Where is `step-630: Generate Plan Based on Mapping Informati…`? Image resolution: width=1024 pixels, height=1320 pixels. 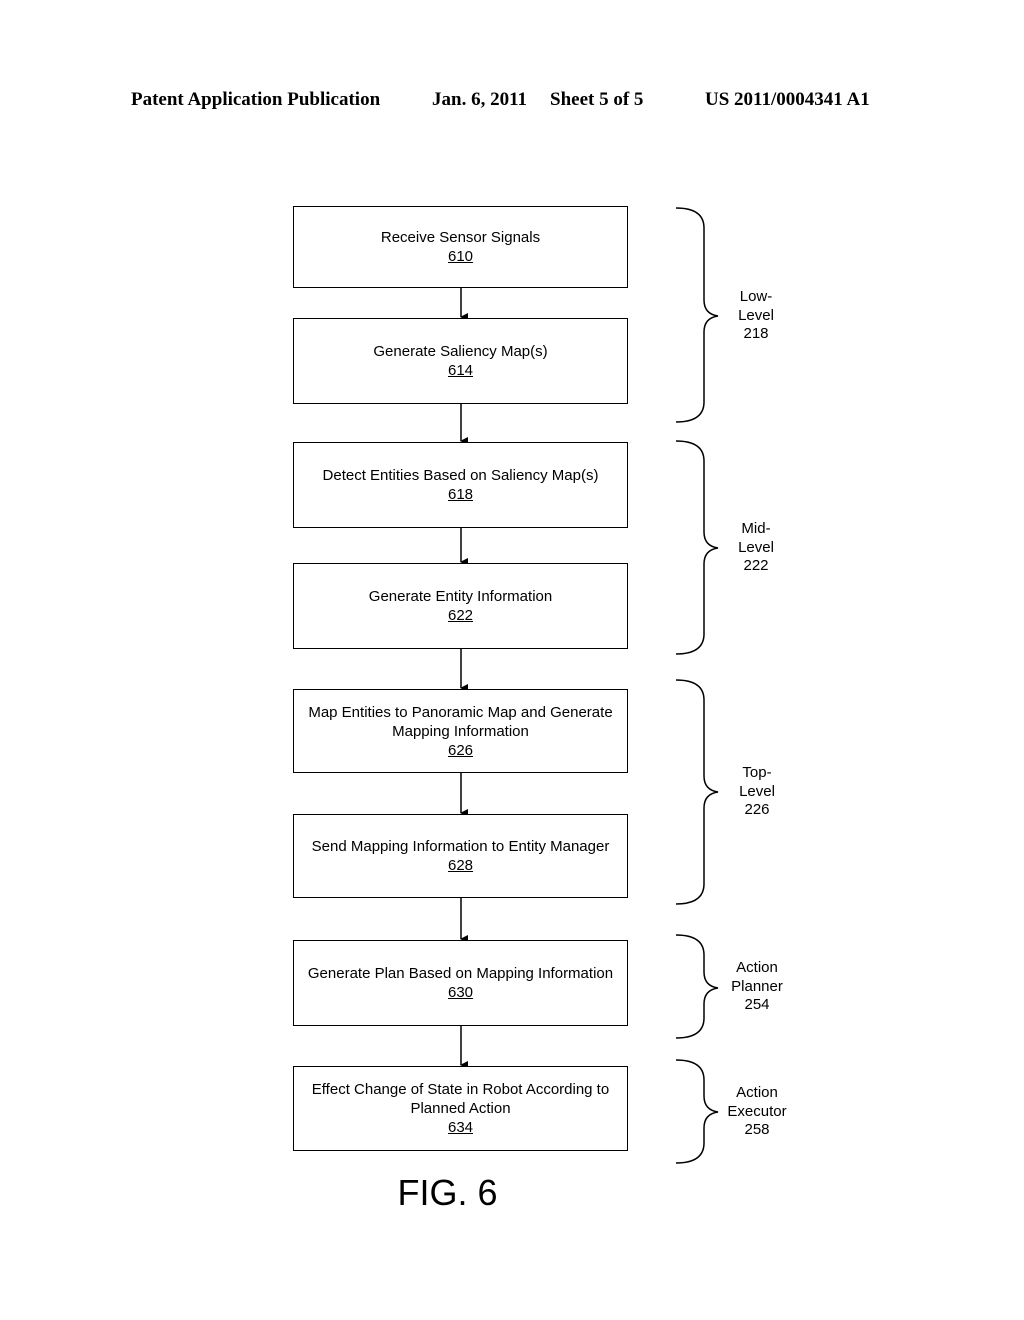
step-630: Generate Plan Based on Mapping Informati… is located at coordinates (460, 983).